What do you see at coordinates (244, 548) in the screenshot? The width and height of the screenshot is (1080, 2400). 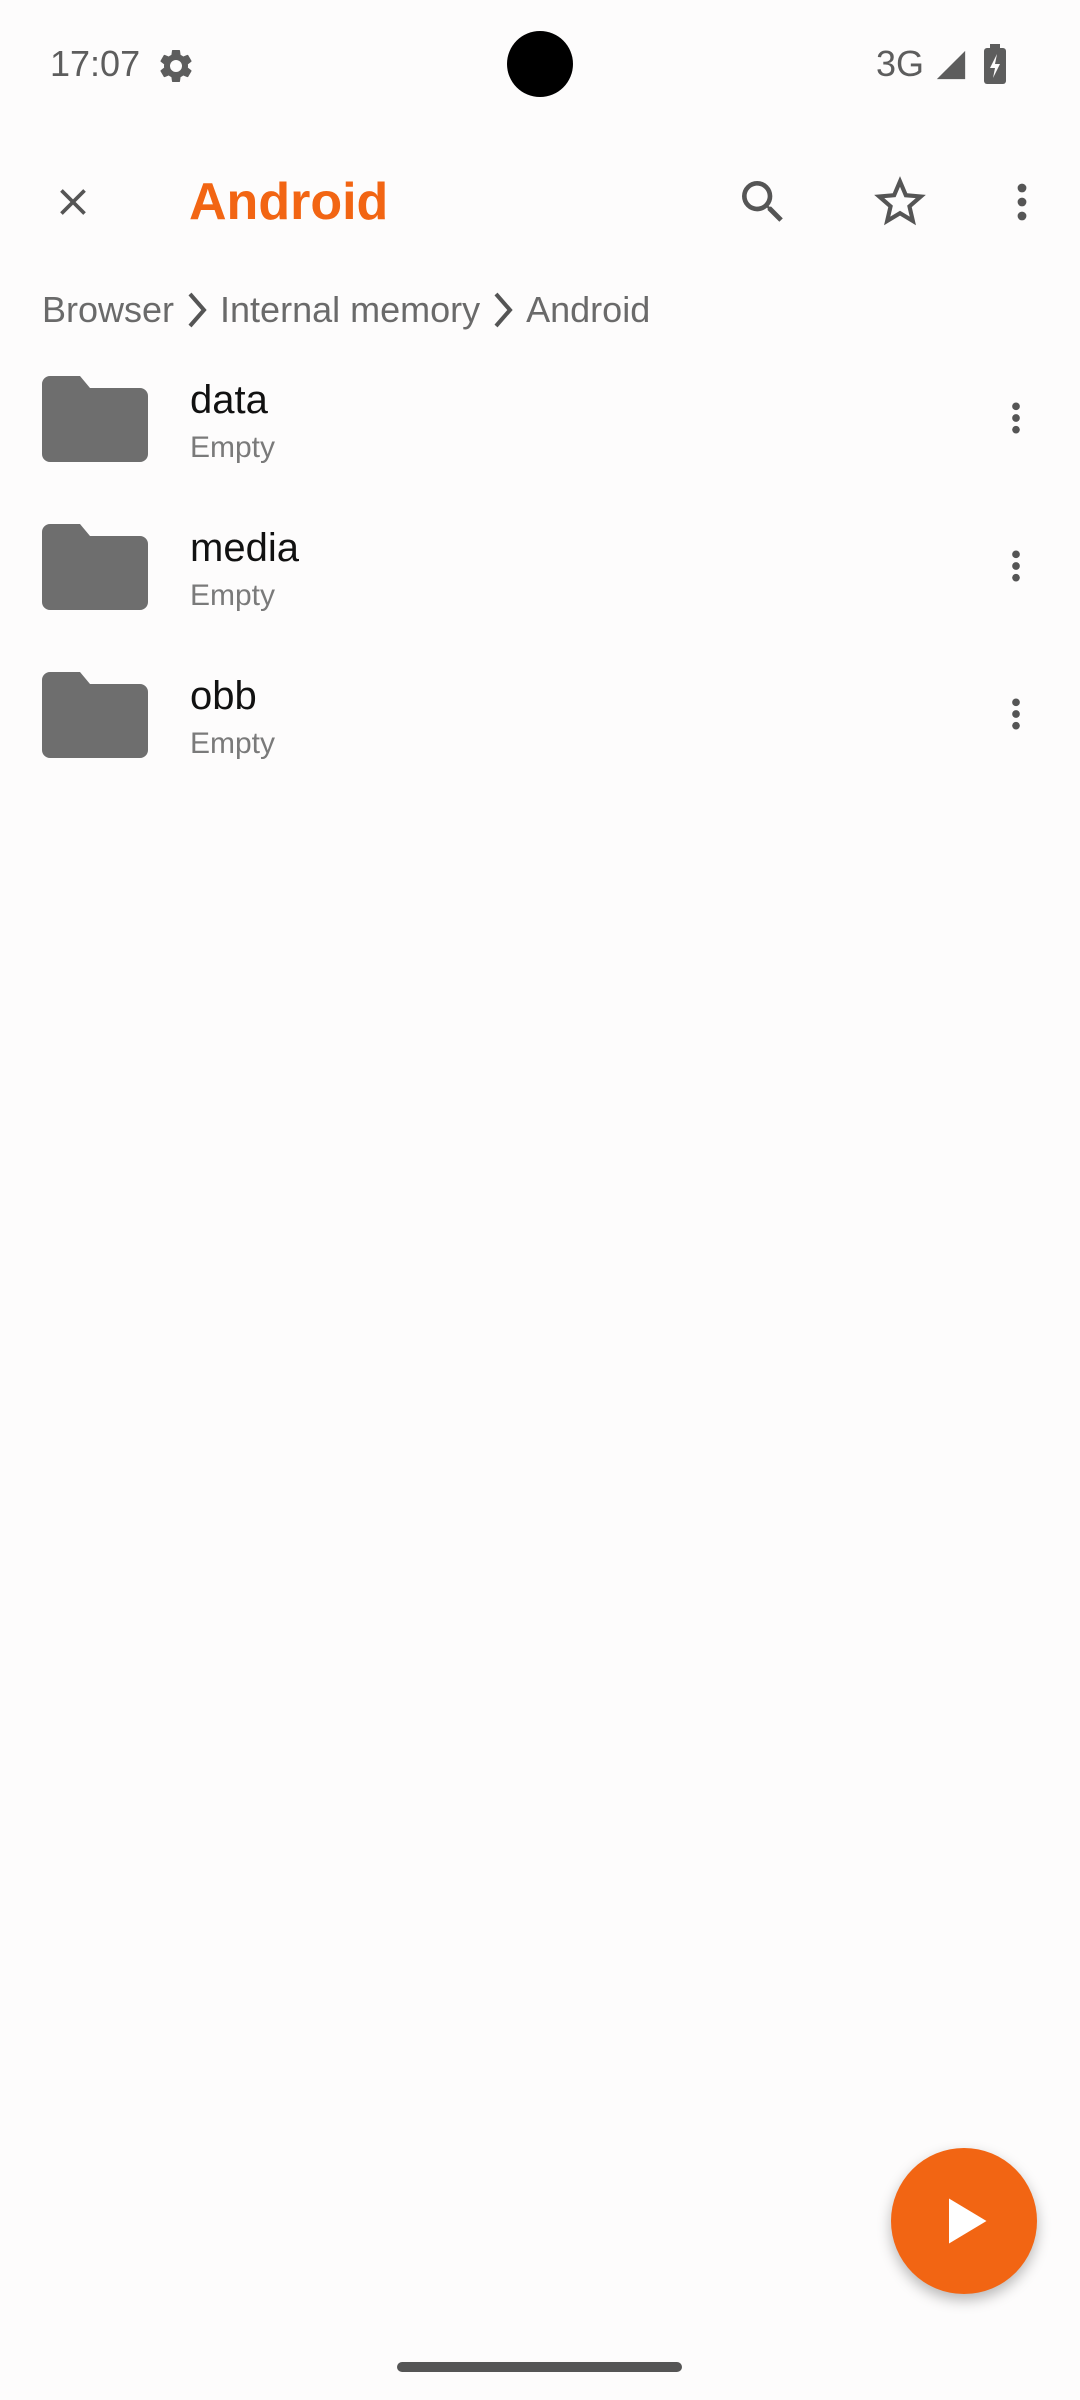 I see `file-name: media` at bounding box center [244, 548].